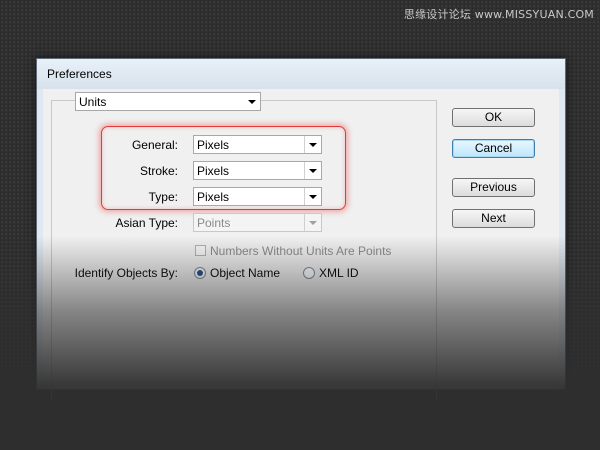 This screenshot has width=600, height=450. I want to click on asian-type-label: Asian Type:, so click(146, 223).